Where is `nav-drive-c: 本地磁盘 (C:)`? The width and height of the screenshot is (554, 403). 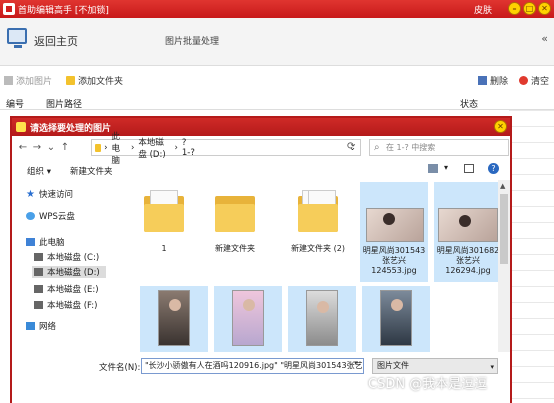
nav-drive-c: 本地磁盘 (C:) is located at coordinates (71, 257).